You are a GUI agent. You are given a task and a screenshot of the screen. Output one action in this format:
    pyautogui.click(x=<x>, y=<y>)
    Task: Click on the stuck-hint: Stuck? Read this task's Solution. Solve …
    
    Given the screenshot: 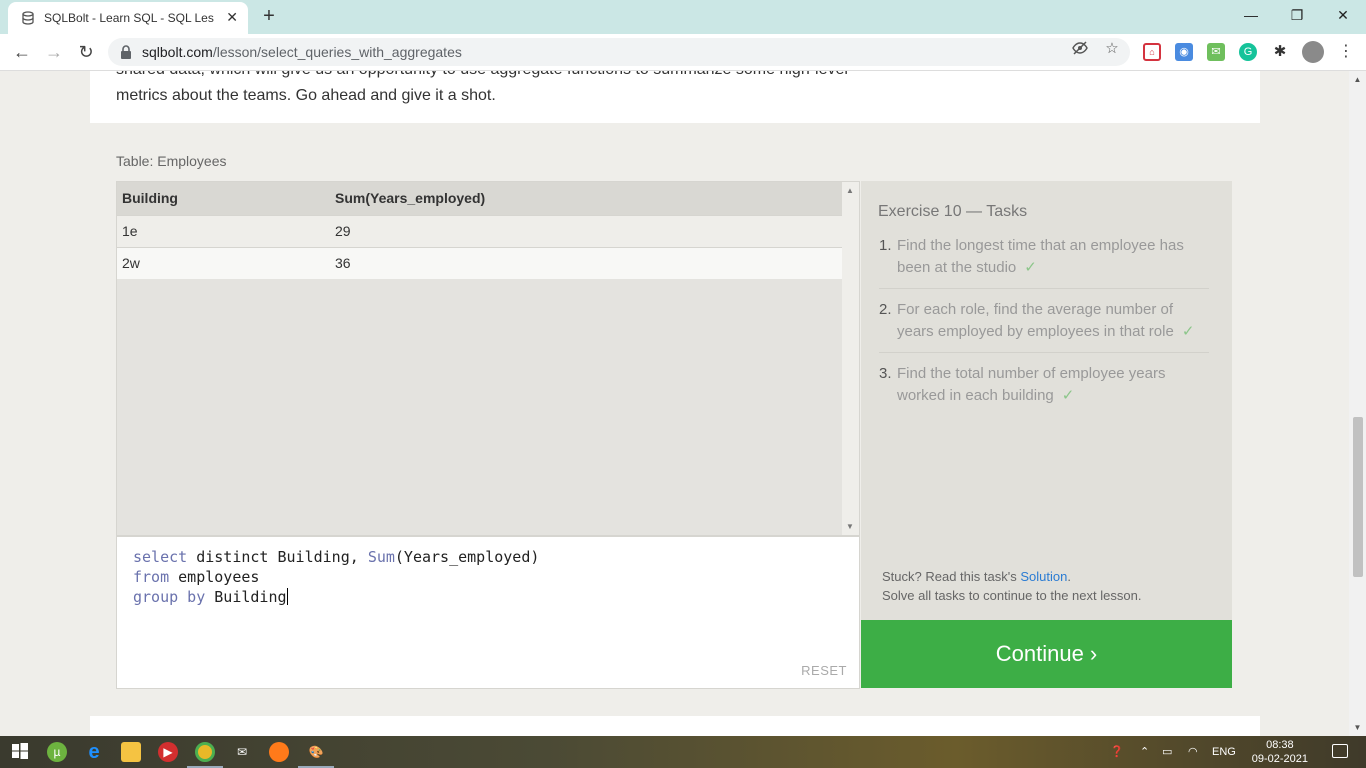 What is the action you would take?
    pyautogui.click(x=1011, y=586)
    